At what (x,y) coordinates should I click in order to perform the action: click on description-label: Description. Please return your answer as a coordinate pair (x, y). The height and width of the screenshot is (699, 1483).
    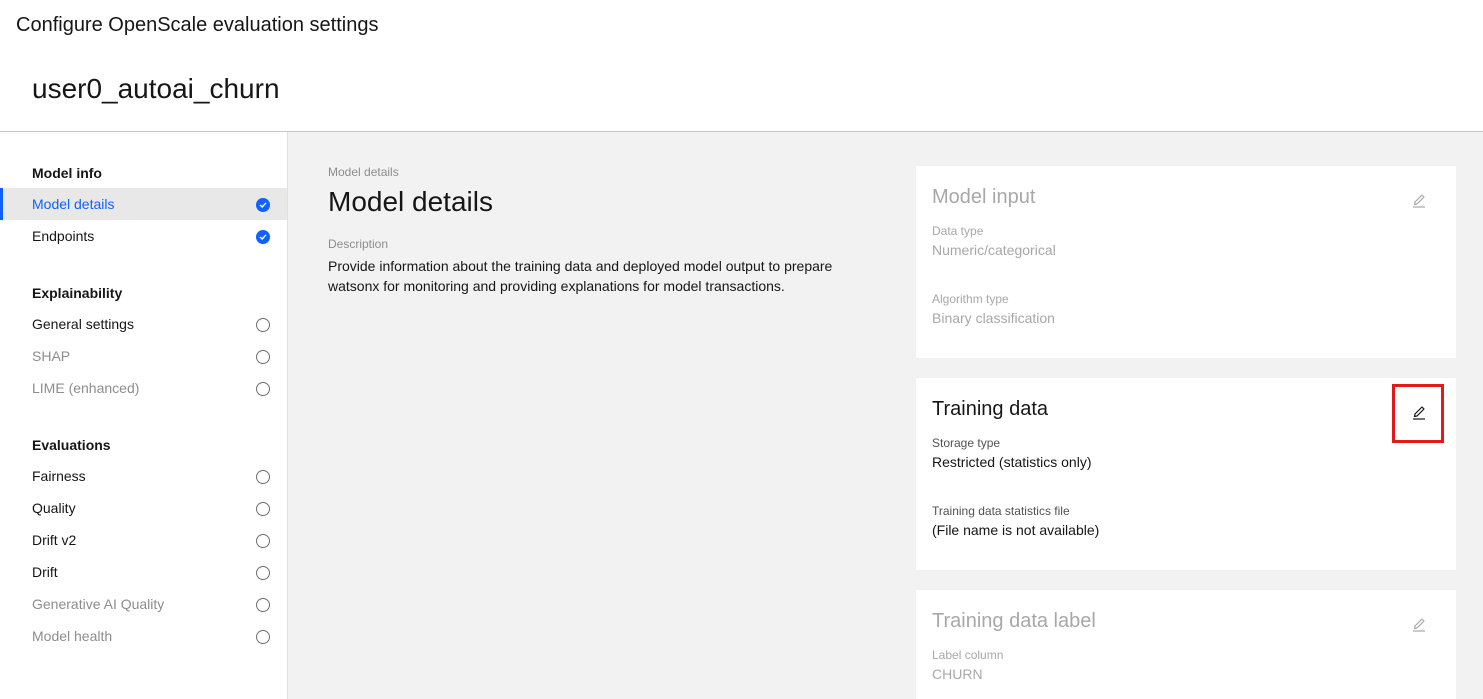
    Looking at the image, I should click on (358, 244).